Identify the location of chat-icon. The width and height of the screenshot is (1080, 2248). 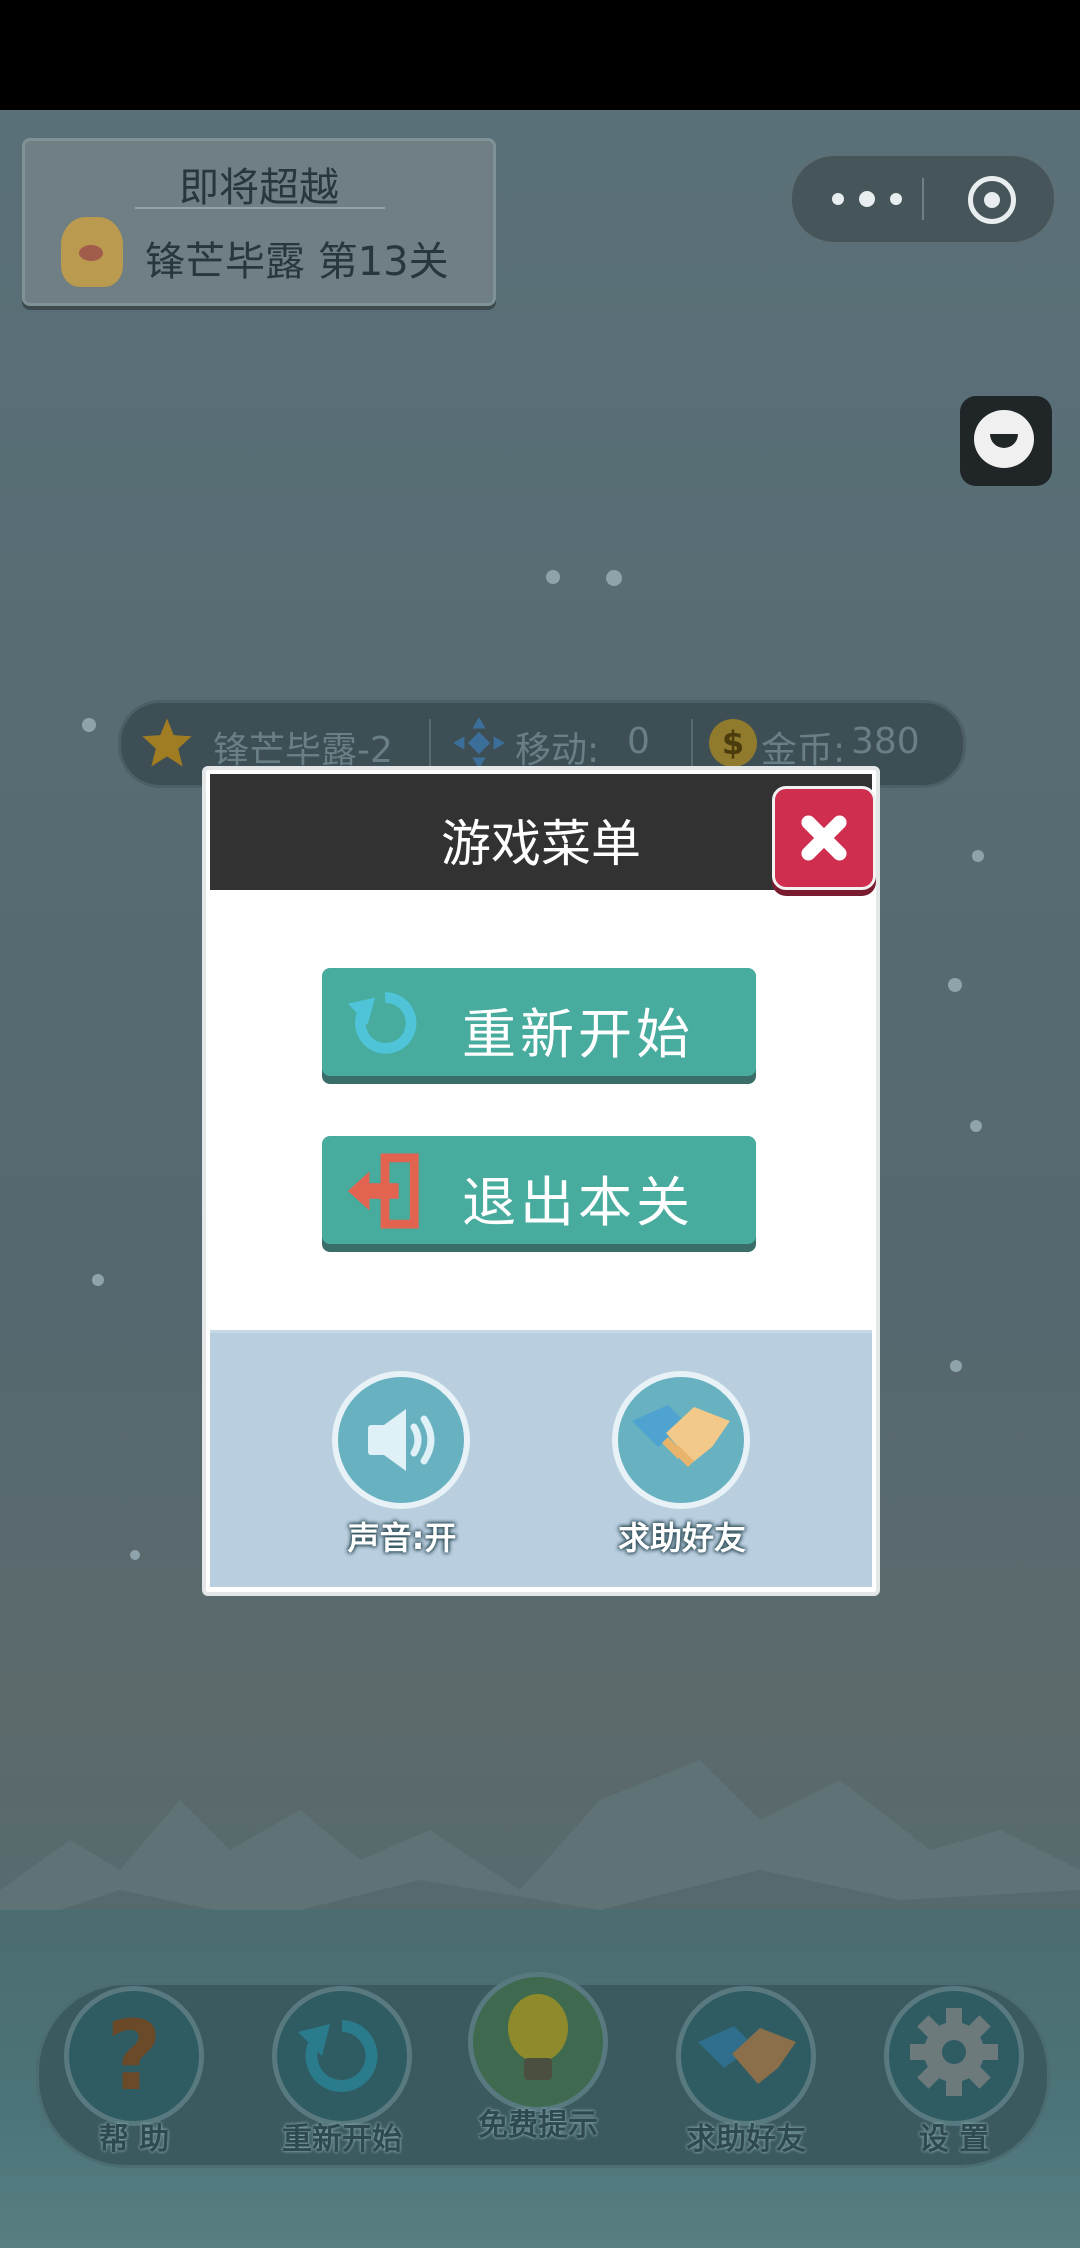
(1004, 439).